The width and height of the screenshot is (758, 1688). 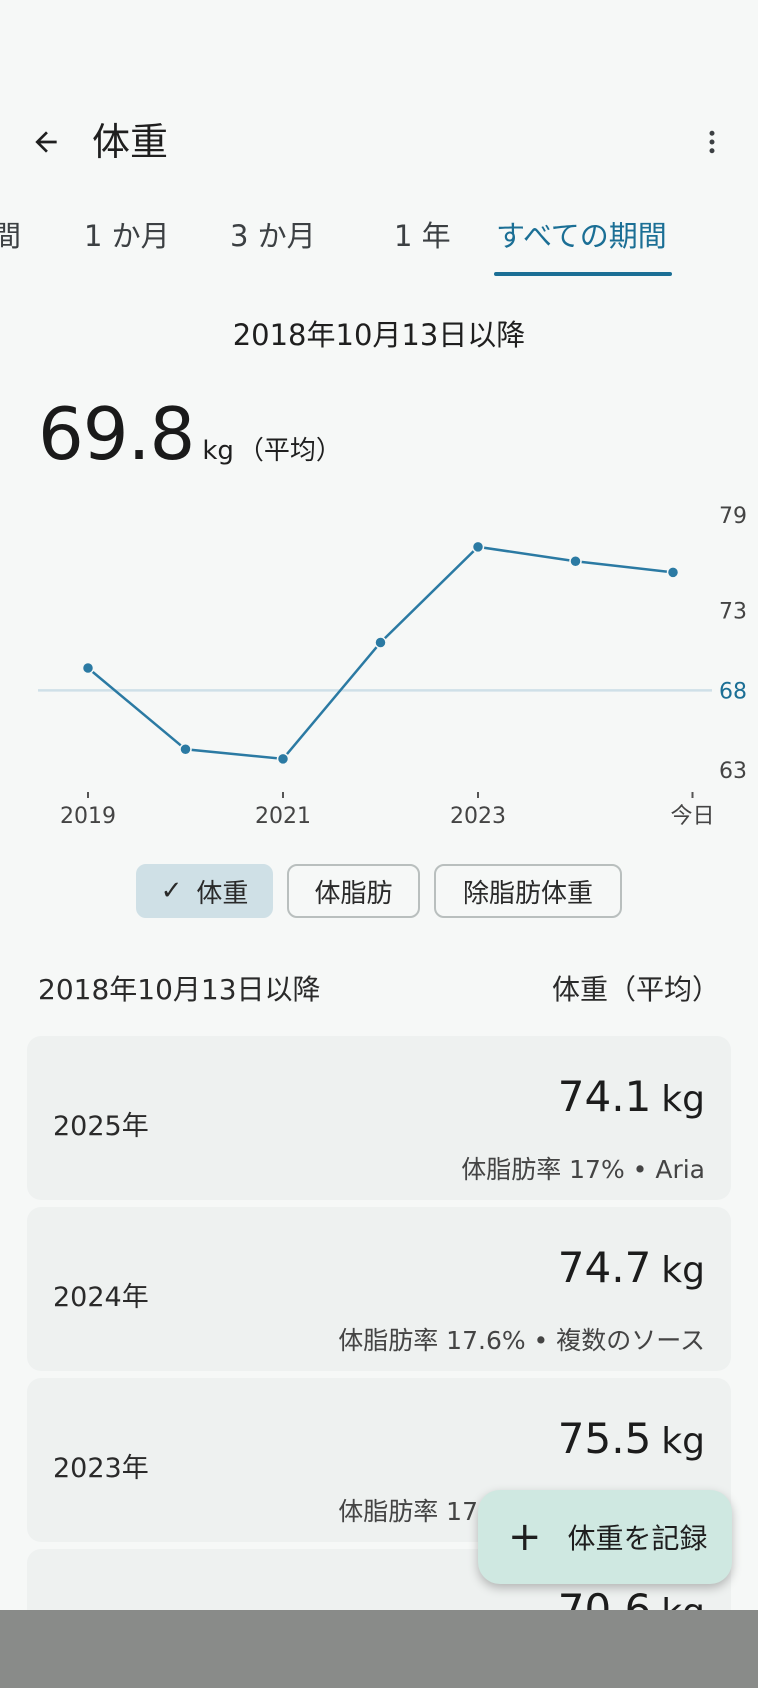 What do you see at coordinates (127, 236) in the screenshot?
I see `tab-1-month: 1 か月` at bounding box center [127, 236].